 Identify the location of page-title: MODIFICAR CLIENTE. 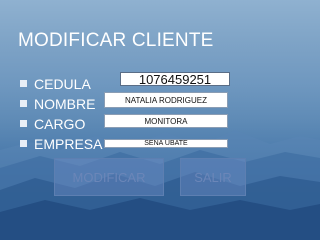
(116, 40).